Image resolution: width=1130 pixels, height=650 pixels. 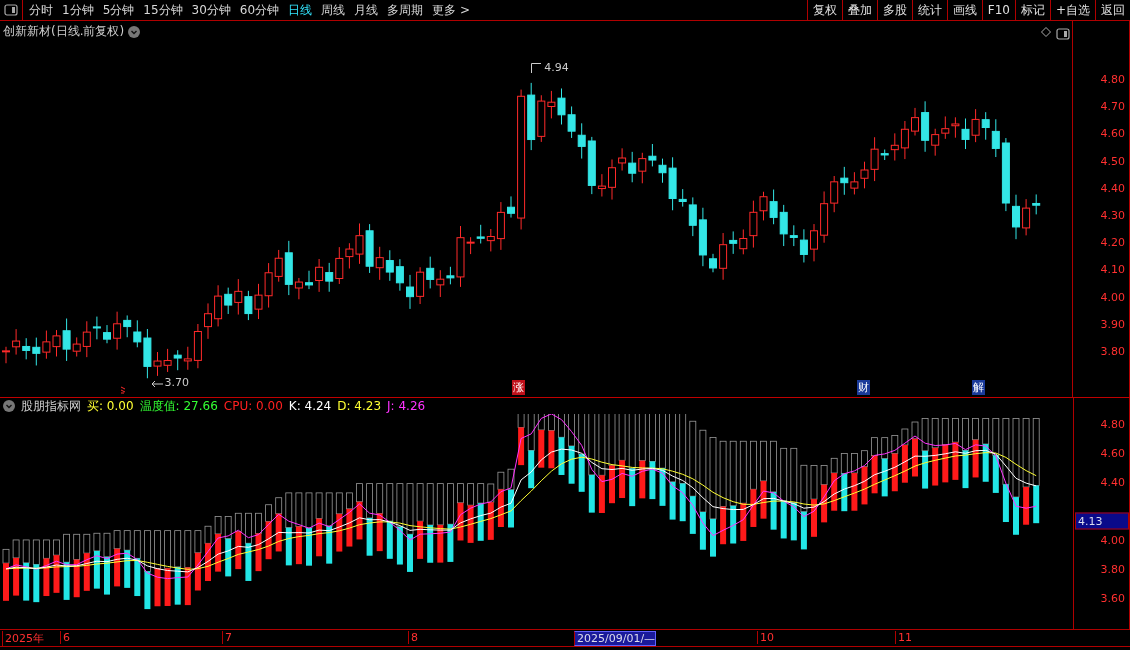 What do you see at coordinates (65, 637) in the screenshot?
I see `date-label: 6` at bounding box center [65, 637].